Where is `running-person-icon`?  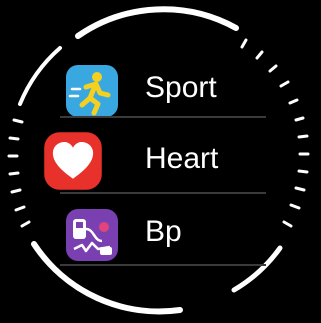
running-person-icon is located at coordinates (92, 91).